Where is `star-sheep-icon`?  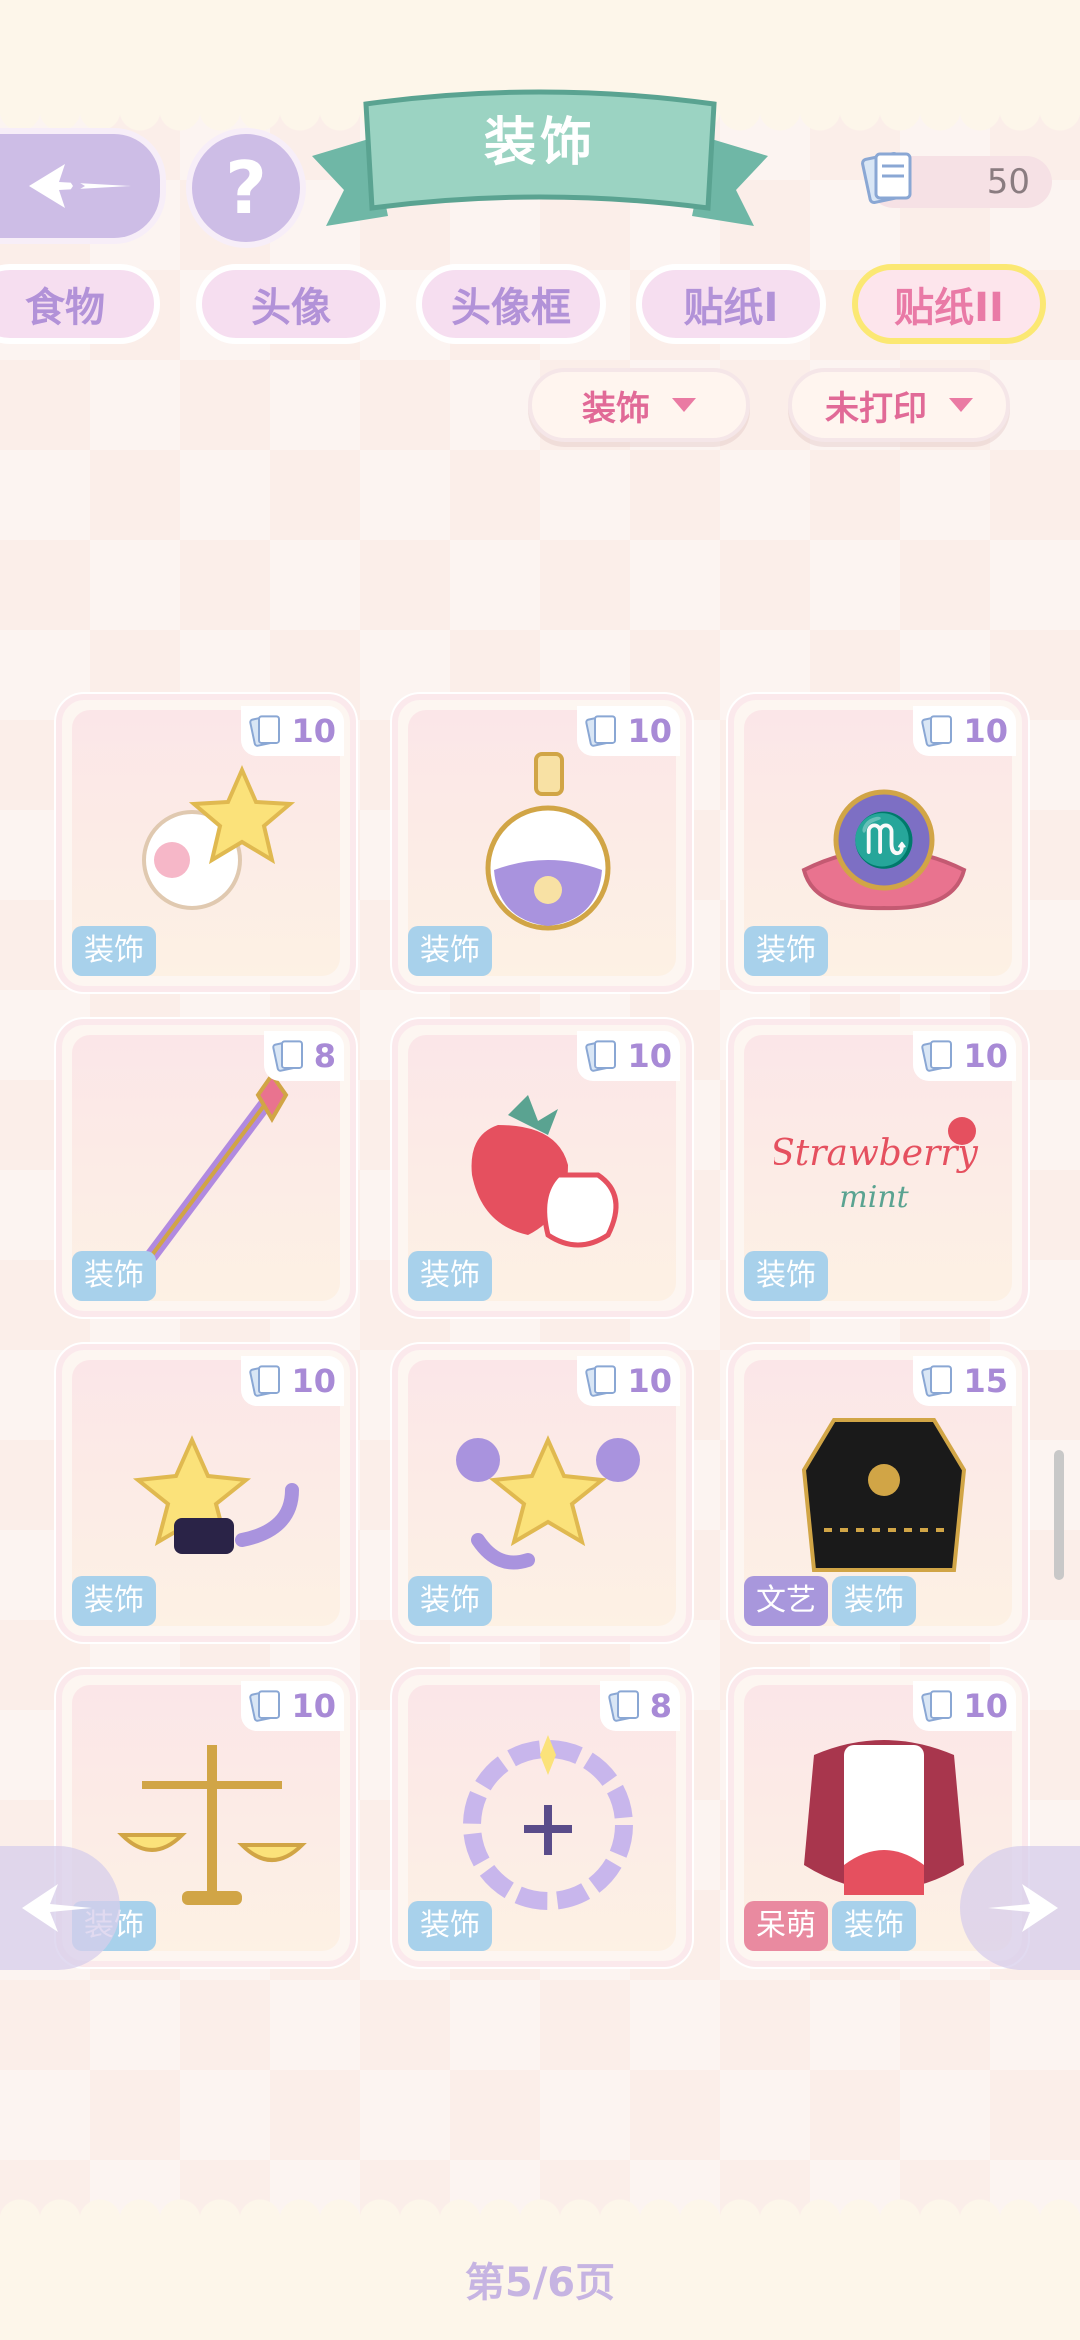
star-sheep-icon is located at coordinates (219, 837).